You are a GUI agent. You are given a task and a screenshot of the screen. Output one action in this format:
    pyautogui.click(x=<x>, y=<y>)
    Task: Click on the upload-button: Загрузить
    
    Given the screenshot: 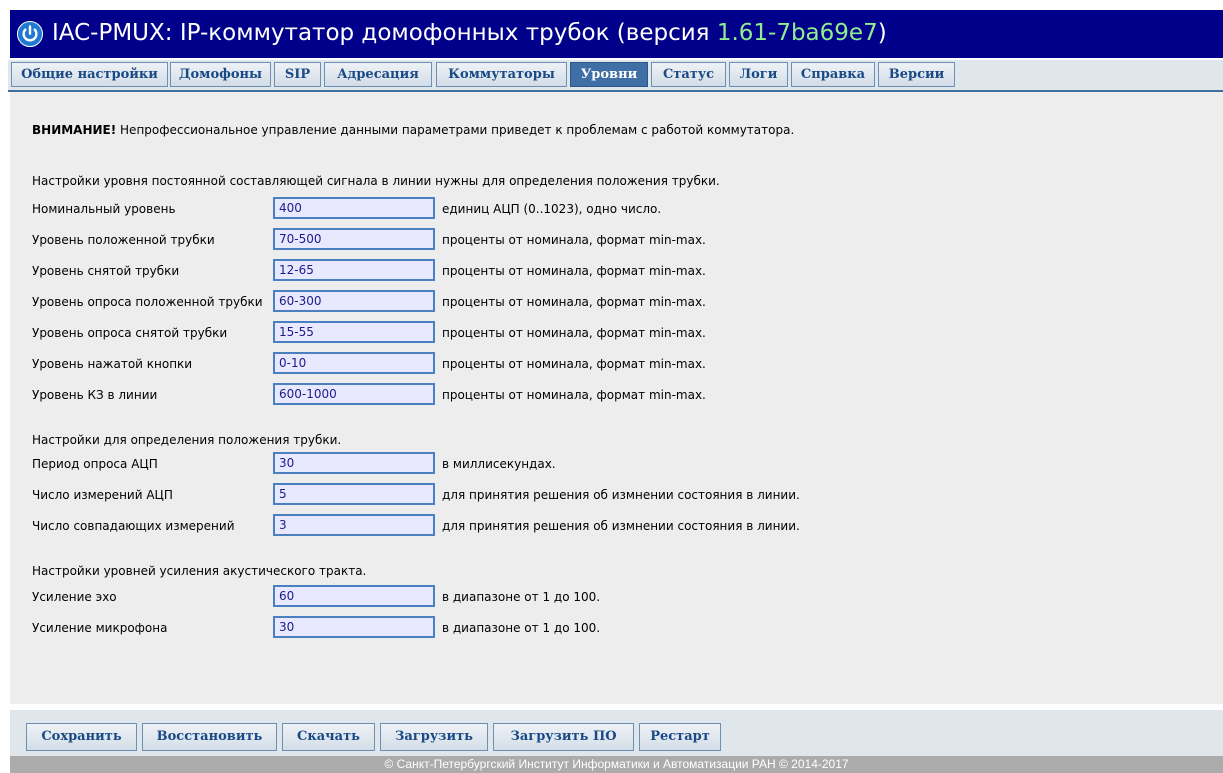 What is the action you would take?
    pyautogui.click(x=434, y=737)
    